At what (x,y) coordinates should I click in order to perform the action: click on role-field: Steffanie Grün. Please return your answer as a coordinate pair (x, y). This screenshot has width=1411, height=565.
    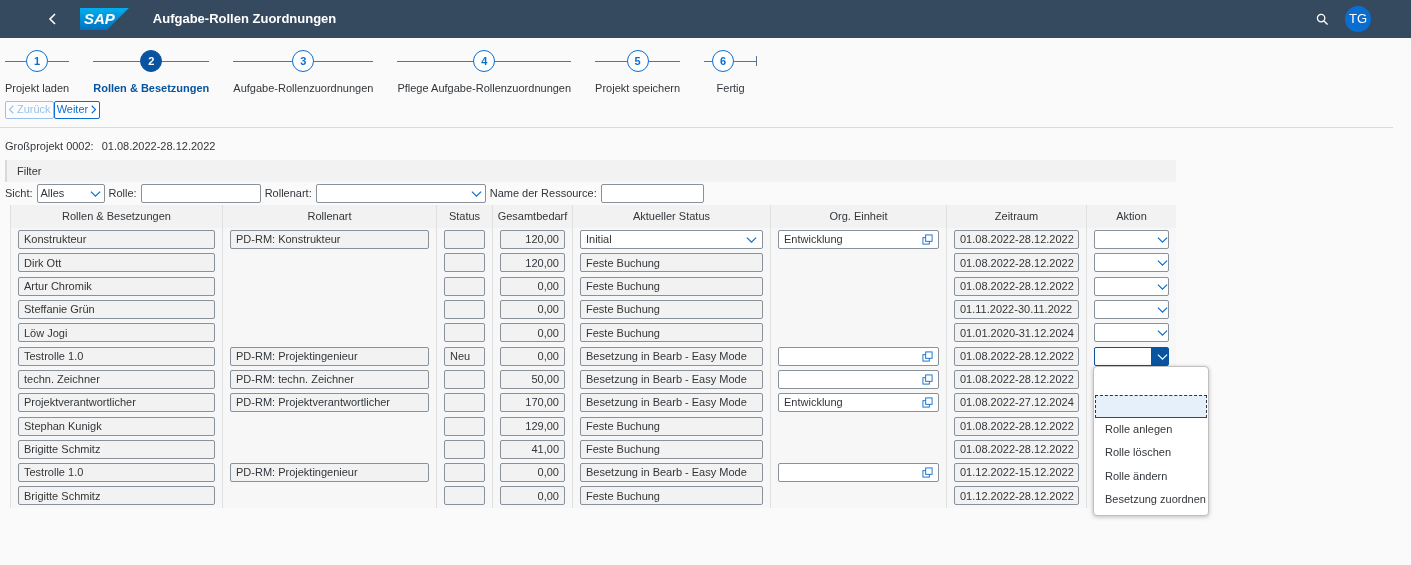
    Looking at the image, I should click on (116, 310).